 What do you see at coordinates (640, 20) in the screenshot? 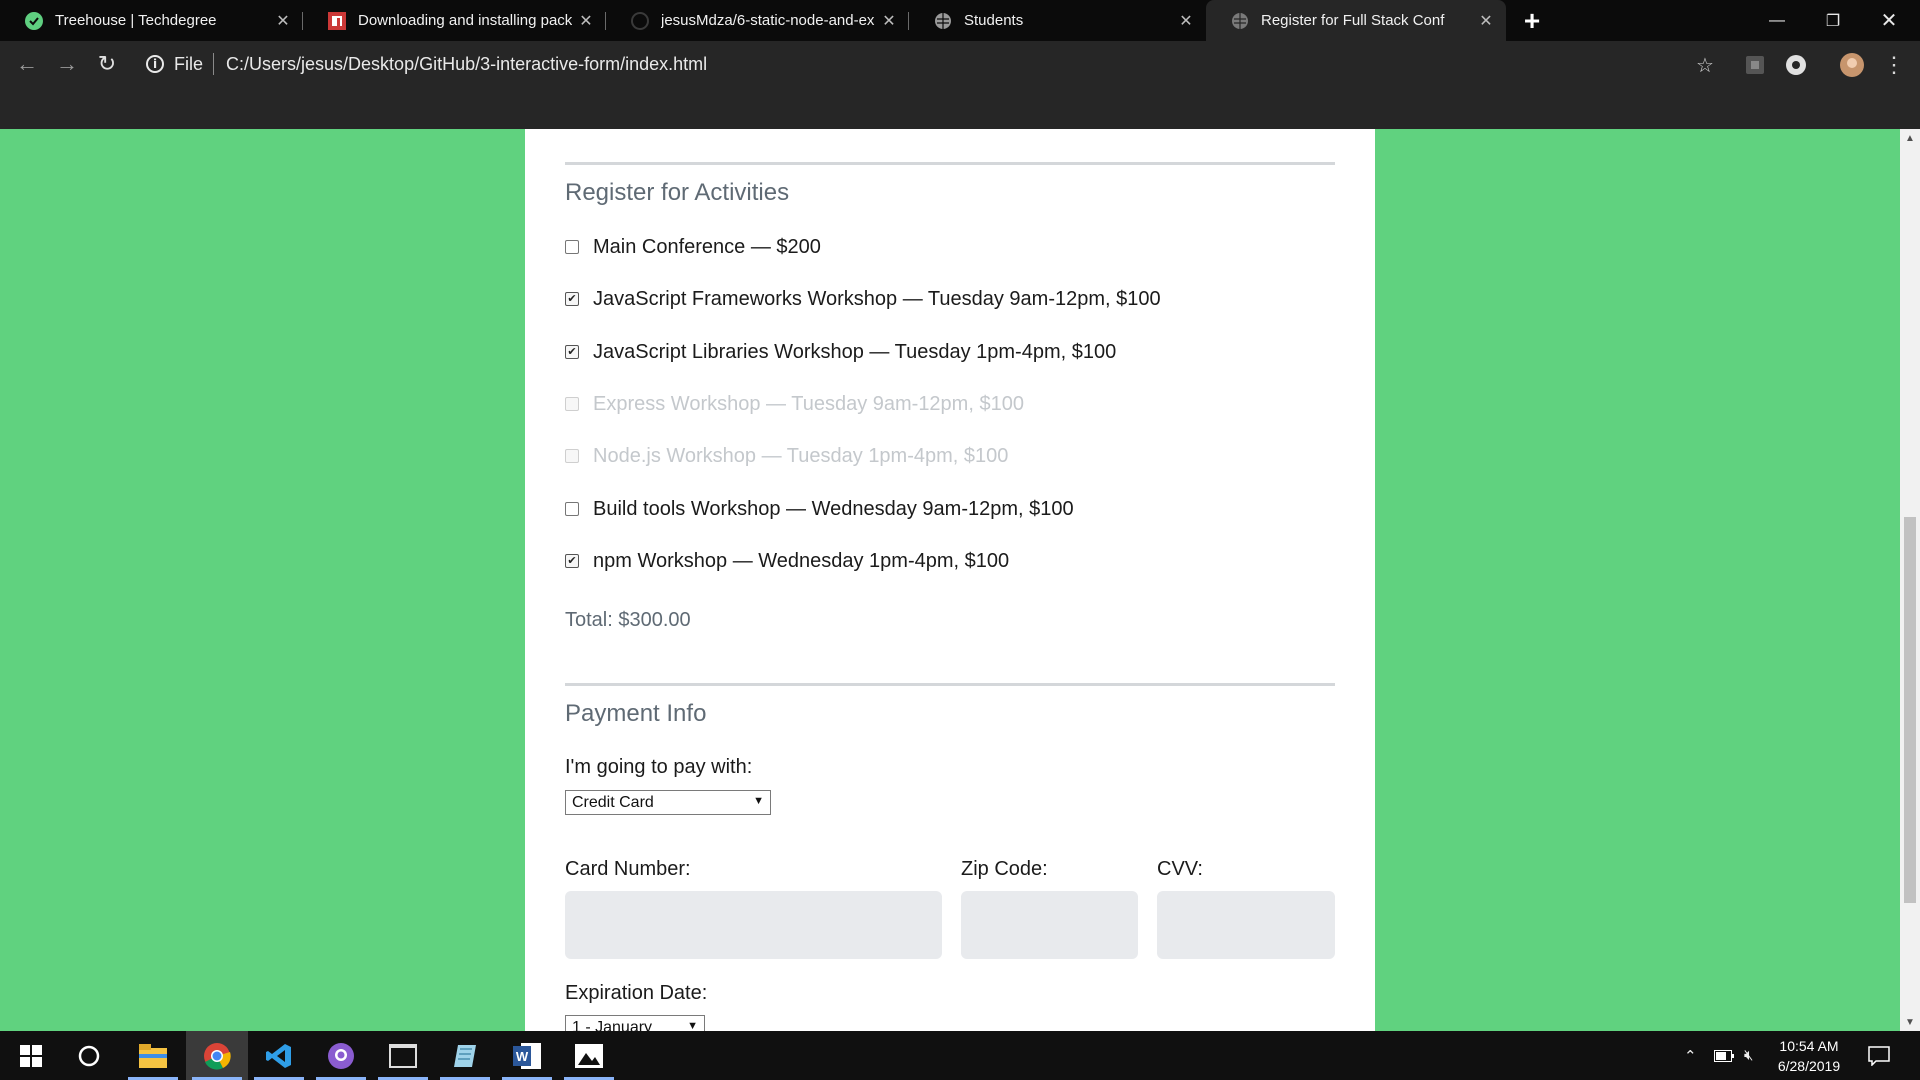
I see `github-icon` at bounding box center [640, 20].